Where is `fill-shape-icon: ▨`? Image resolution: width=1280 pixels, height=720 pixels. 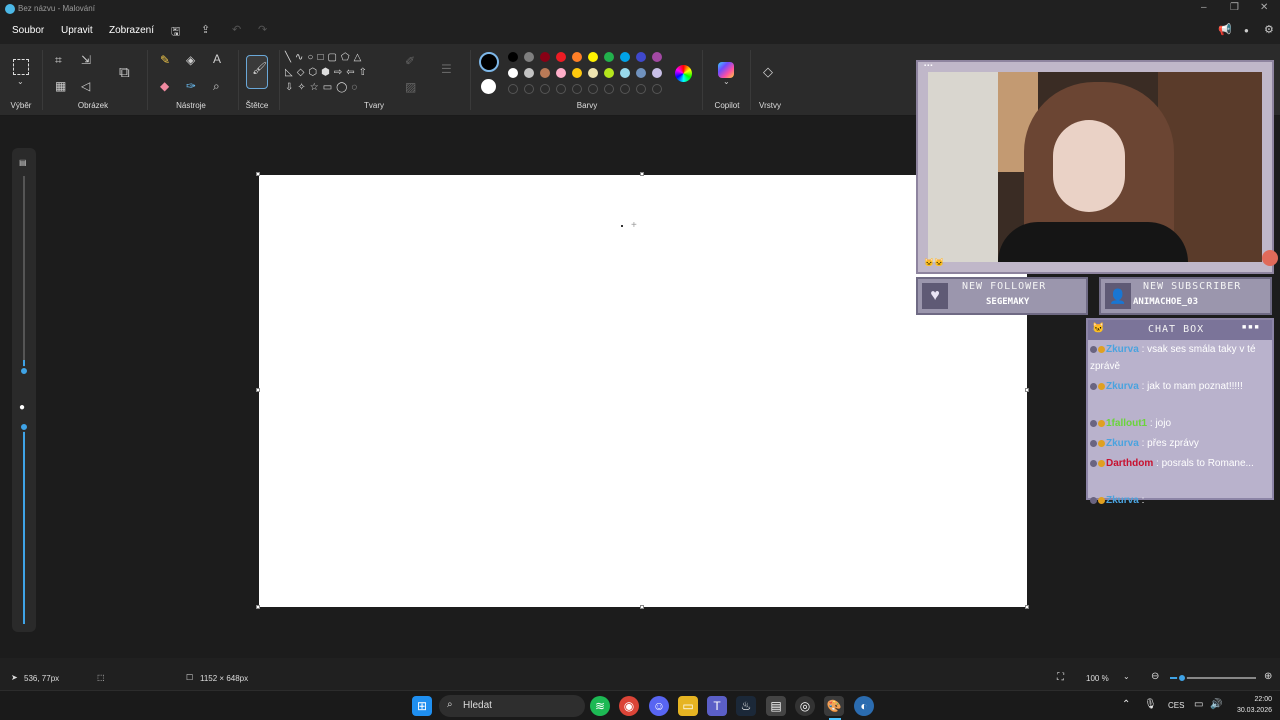 fill-shape-icon: ▨ is located at coordinates (410, 87).